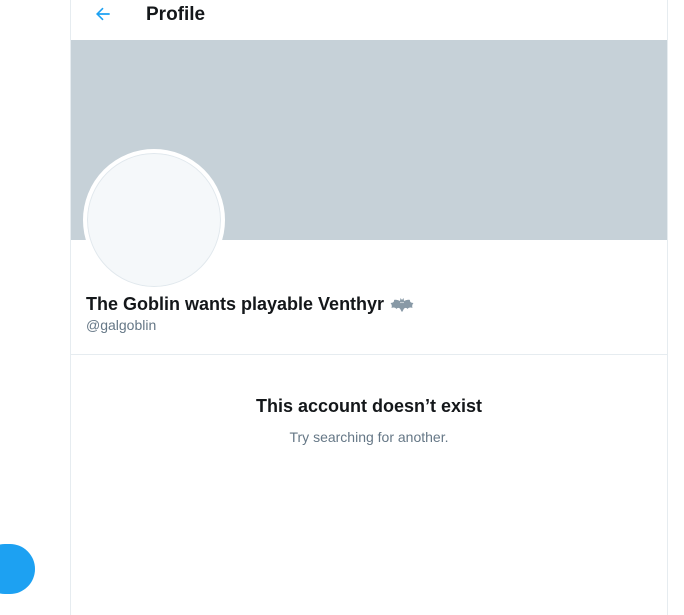  I want to click on display-name: The Goblin wants playable Venthyr, so click(250, 304).